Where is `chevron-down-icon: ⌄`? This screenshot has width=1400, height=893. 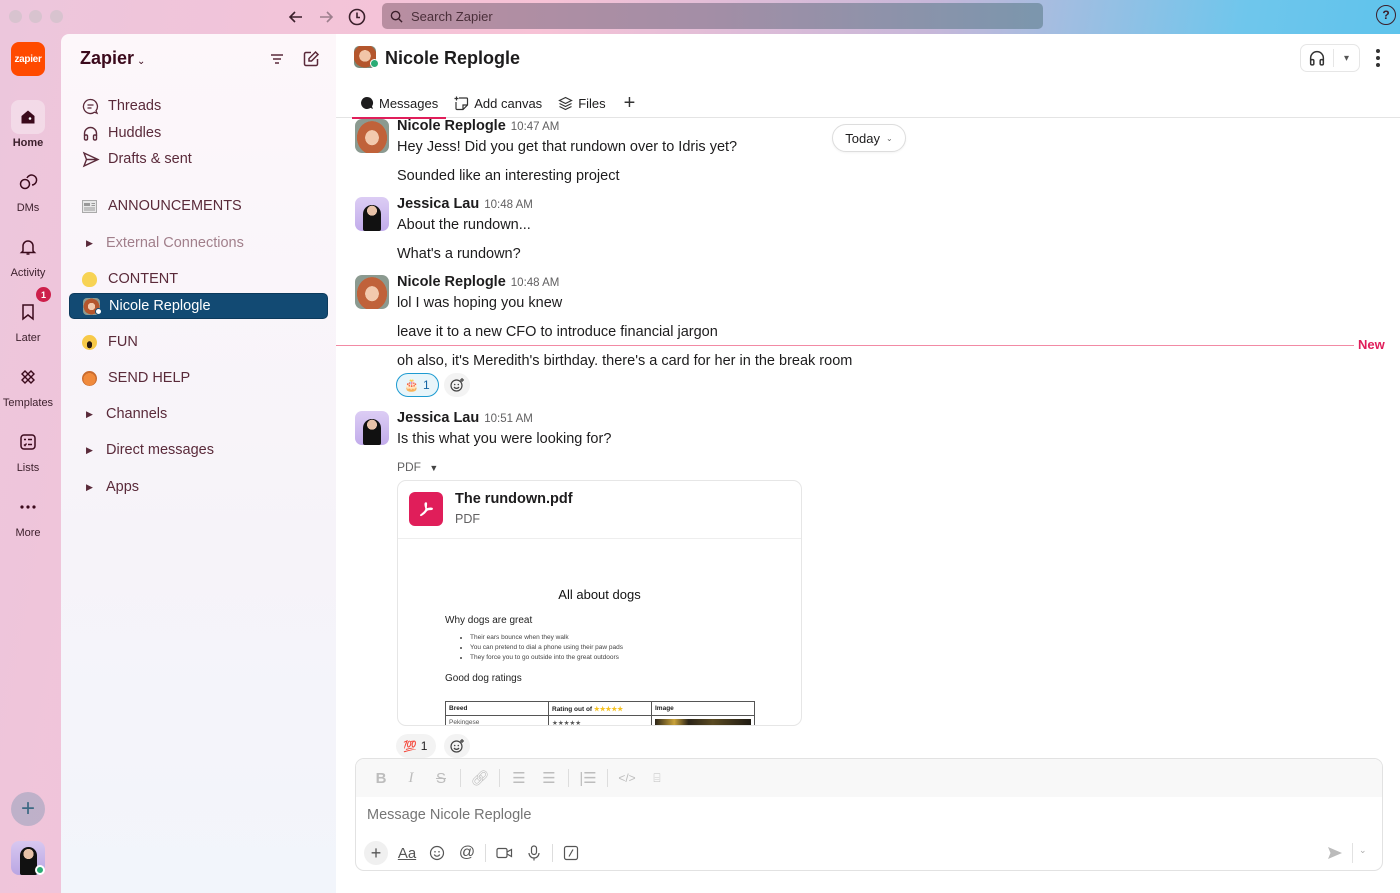 chevron-down-icon: ⌄ is located at coordinates (889, 138).